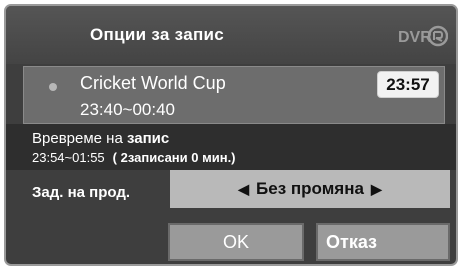 This screenshot has height=270, width=462. Describe the element at coordinates (415, 37) in the screenshot. I see `dvr-logo-text: DVR` at that location.